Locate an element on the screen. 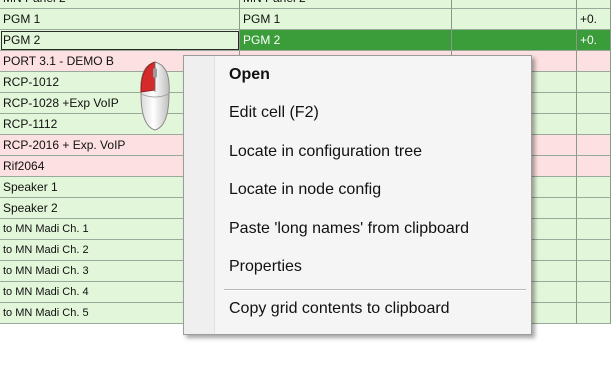 This screenshot has height=368, width=611. menu-item-locate-configuration-tree: Locate in configuration tree is located at coordinates (325, 152).